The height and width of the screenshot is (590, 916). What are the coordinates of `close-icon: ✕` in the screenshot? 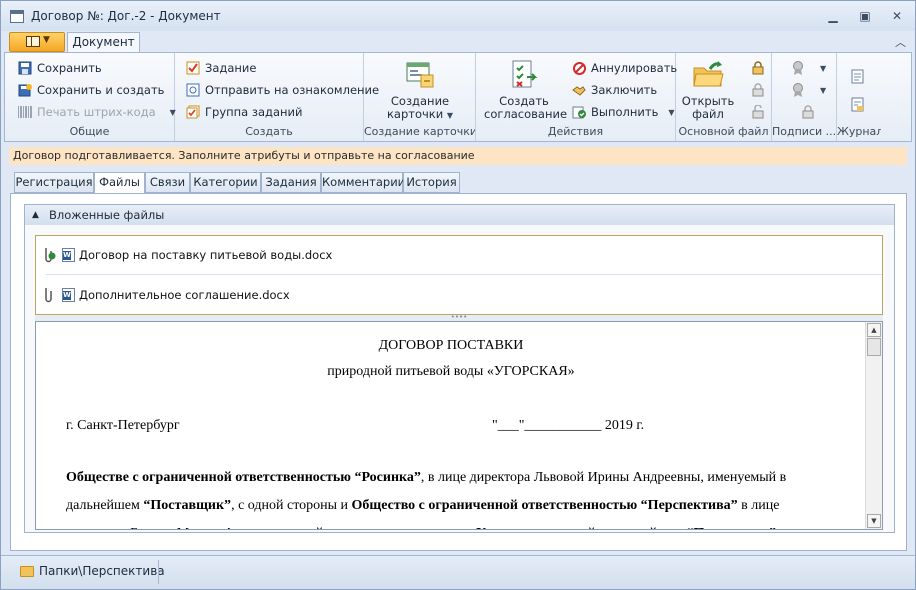 It's located at (897, 16).